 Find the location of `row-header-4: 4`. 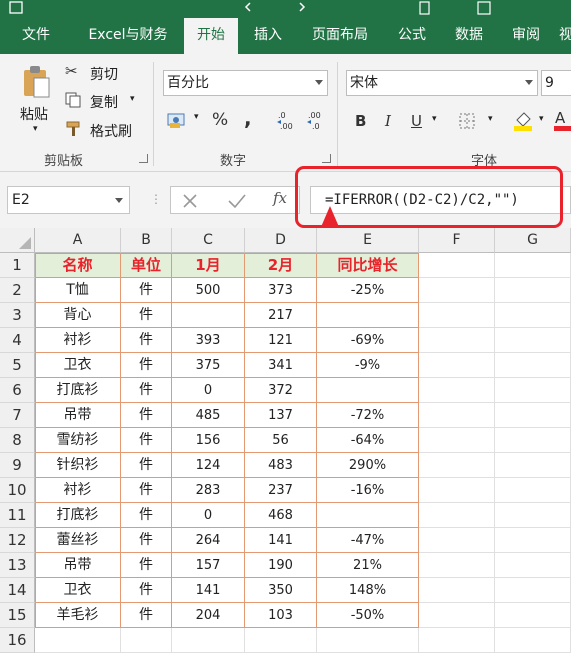

row-header-4: 4 is located at coordinates (17, 340).